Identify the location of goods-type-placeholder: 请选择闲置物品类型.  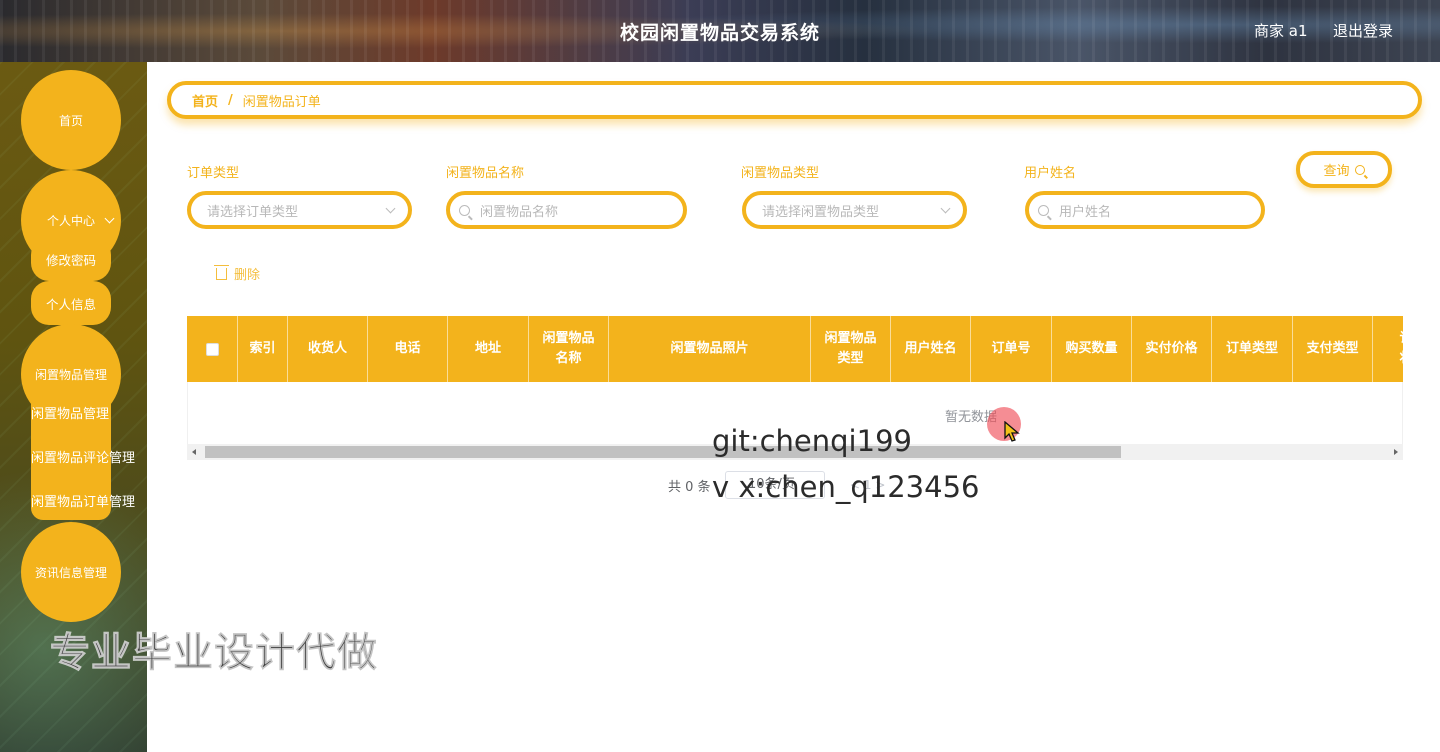
(821, 212).